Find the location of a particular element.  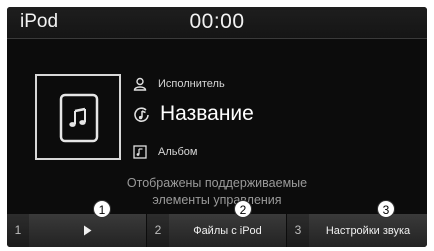

album-artwork is located at coordinates (78, 117).